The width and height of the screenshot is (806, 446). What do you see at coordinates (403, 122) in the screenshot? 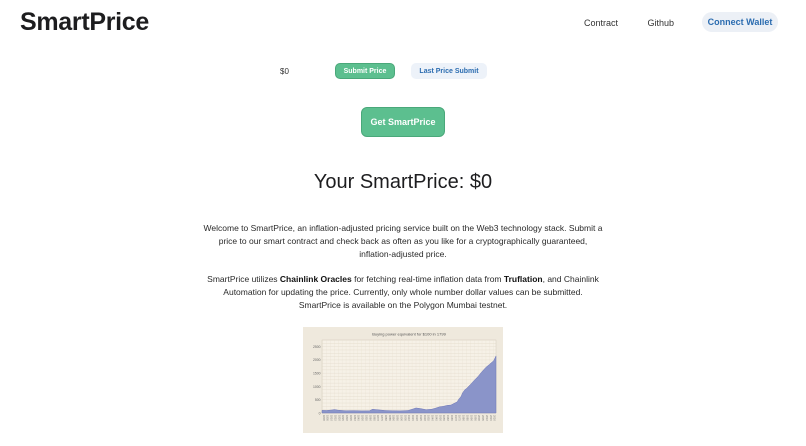
I see `get-smartprice-button: Get SmartPrice` at bounding box center [403, 122].